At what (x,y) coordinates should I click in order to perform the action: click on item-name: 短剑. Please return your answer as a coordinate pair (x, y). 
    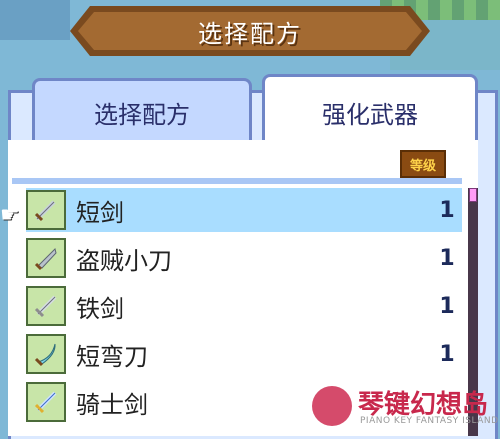
    Looking at the image, I should click on (100, 212).